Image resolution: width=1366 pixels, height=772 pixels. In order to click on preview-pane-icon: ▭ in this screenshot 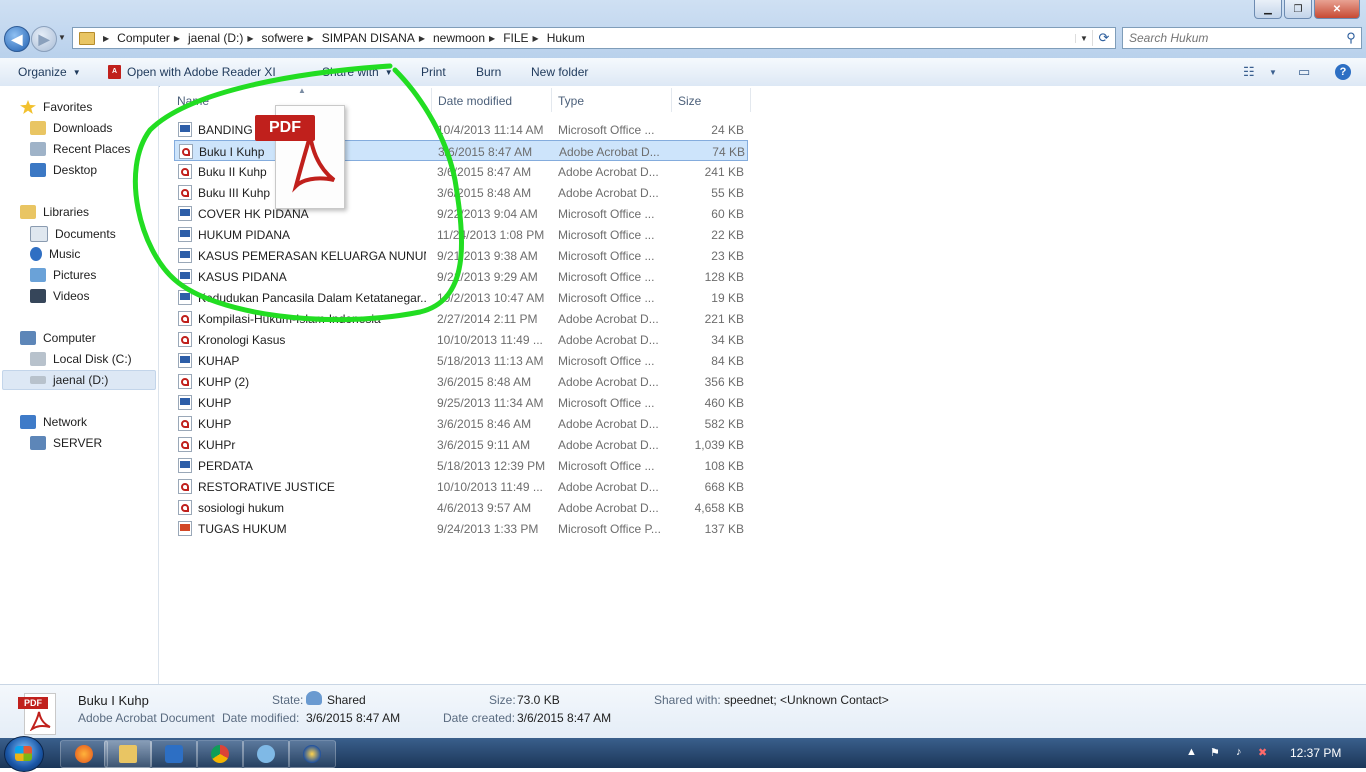, I will do `click(1304, 72)`.